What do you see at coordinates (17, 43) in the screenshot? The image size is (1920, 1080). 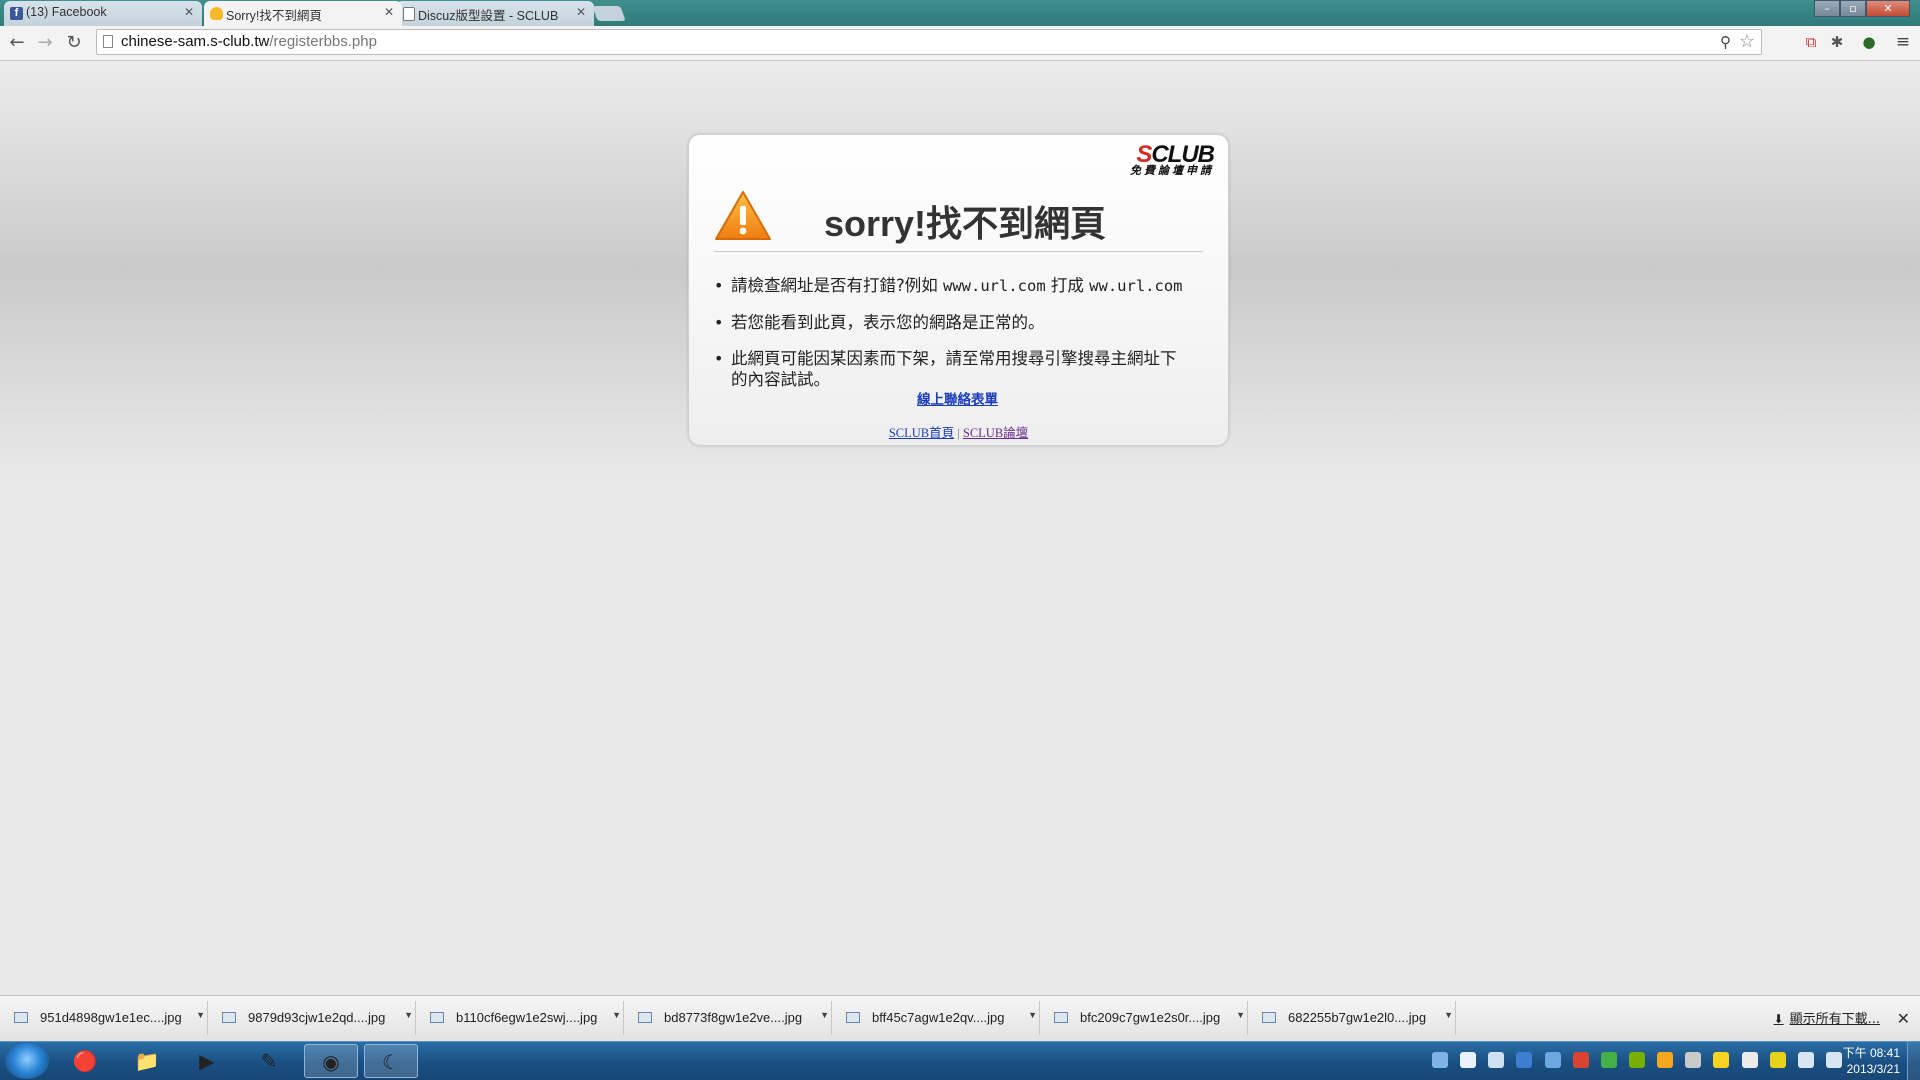 I see `back-arrow-icon: ←` at bounding box center [17, 43].